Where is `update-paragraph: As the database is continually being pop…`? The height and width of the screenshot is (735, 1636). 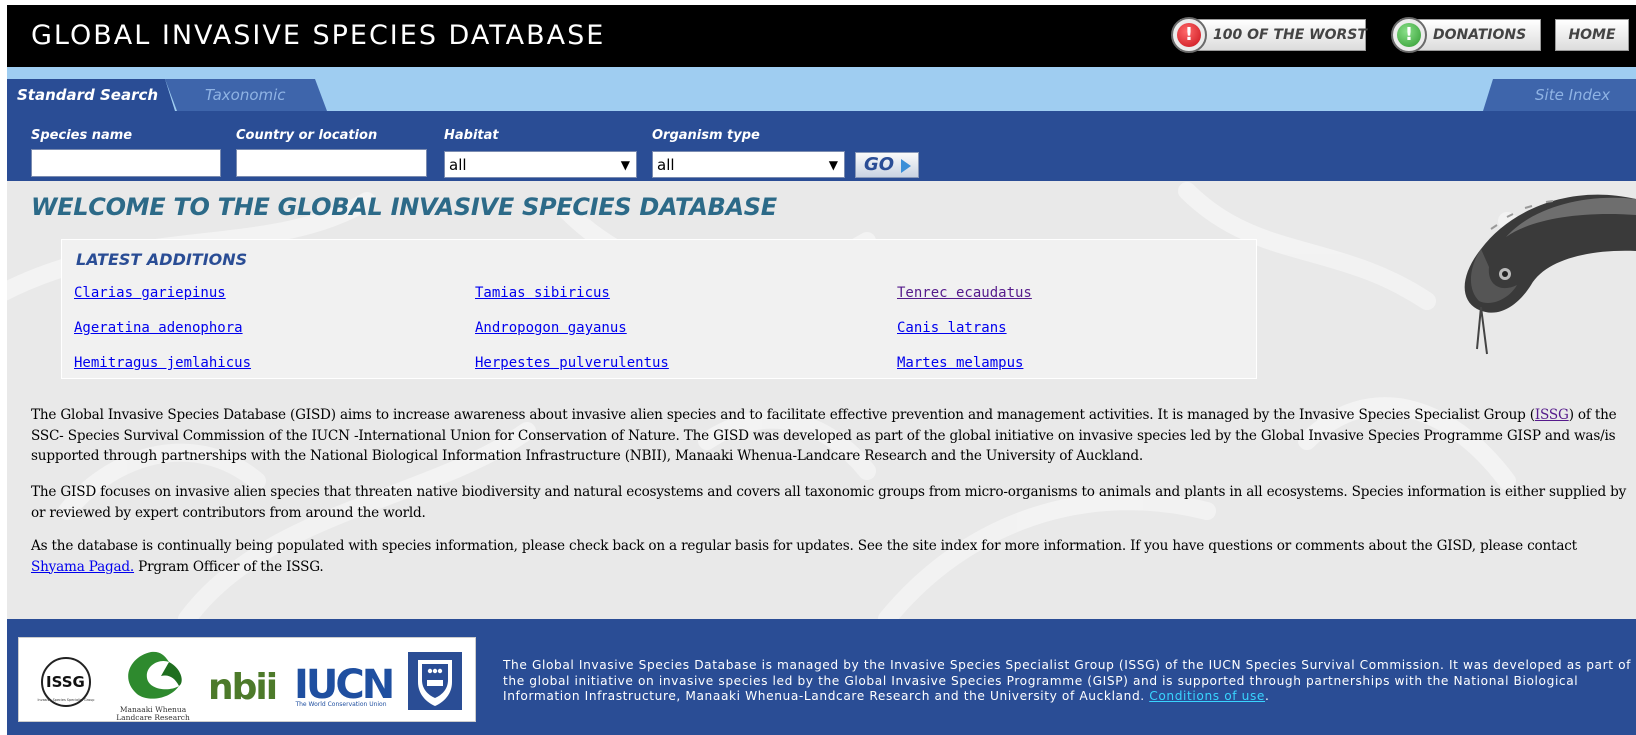
update-paragraph: As the database is continually being pop… is located at coordinates (804, 556).